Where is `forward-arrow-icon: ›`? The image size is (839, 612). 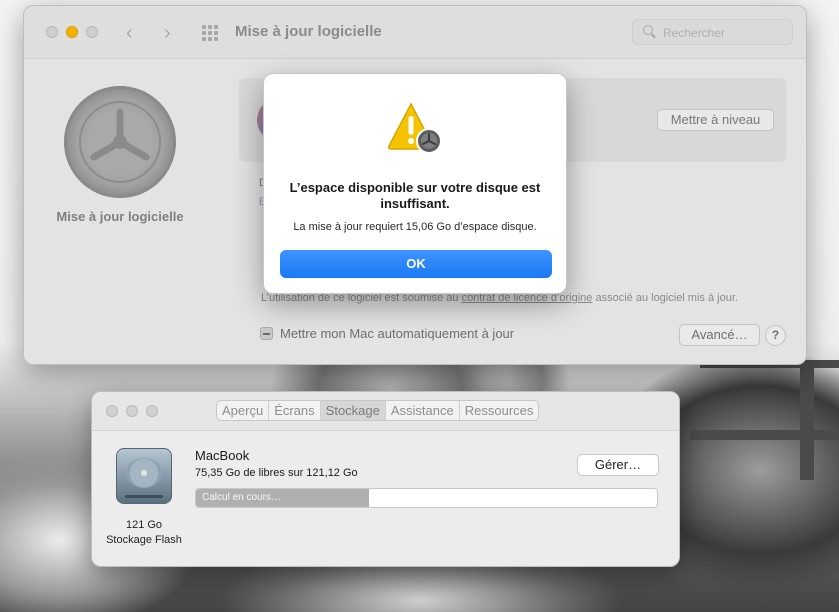 forward-arrow-icon: › is located at coordinates (167, 33).